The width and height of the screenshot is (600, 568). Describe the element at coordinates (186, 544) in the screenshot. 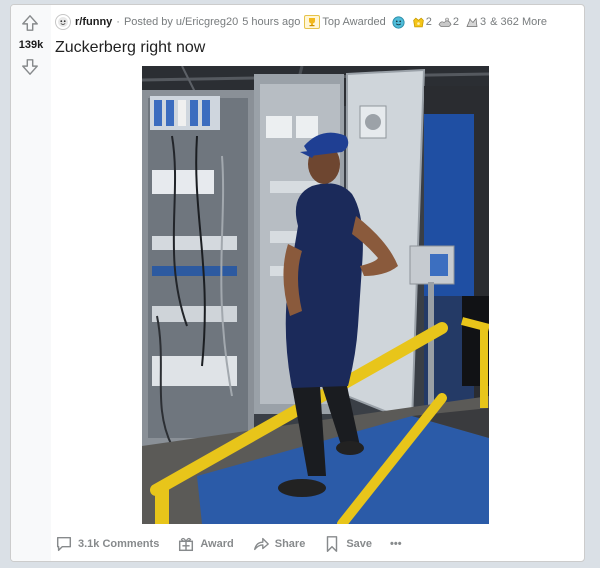

I see `gift-icon` at that location.